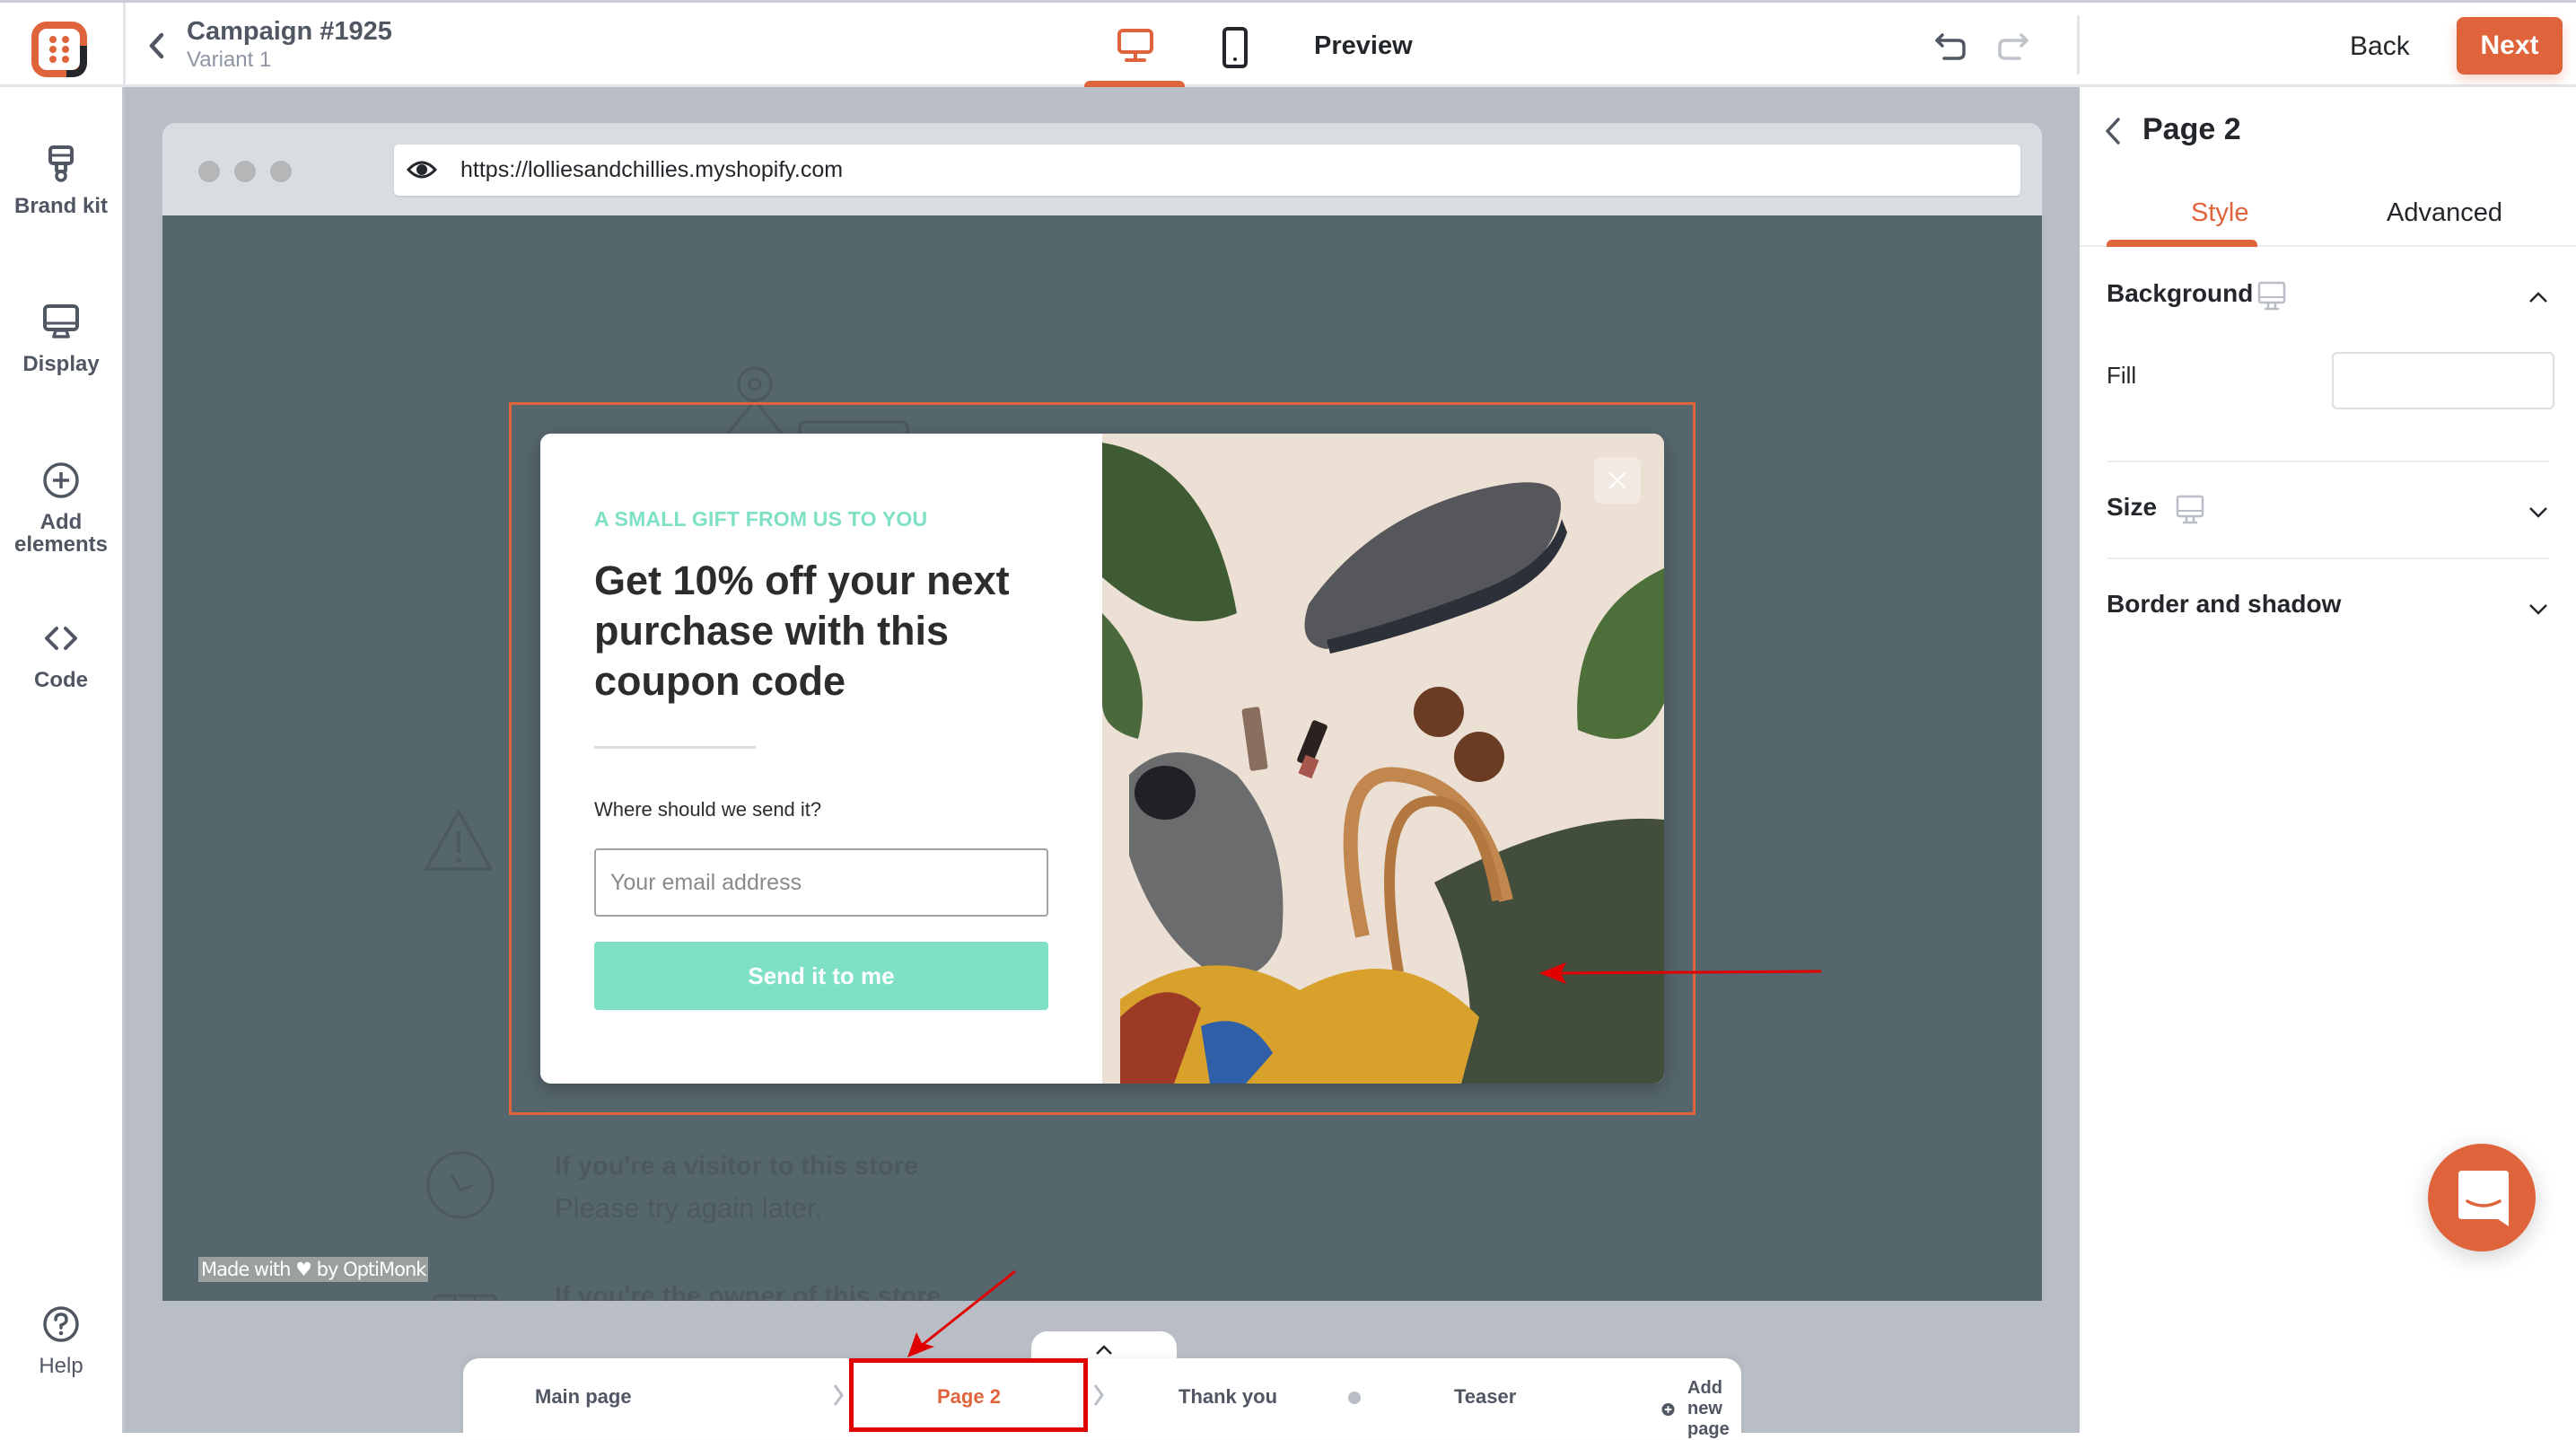  Describe the element at coordinates (61, 364) in the screenshot. I see `sidebar-item-label: Display` at that location.